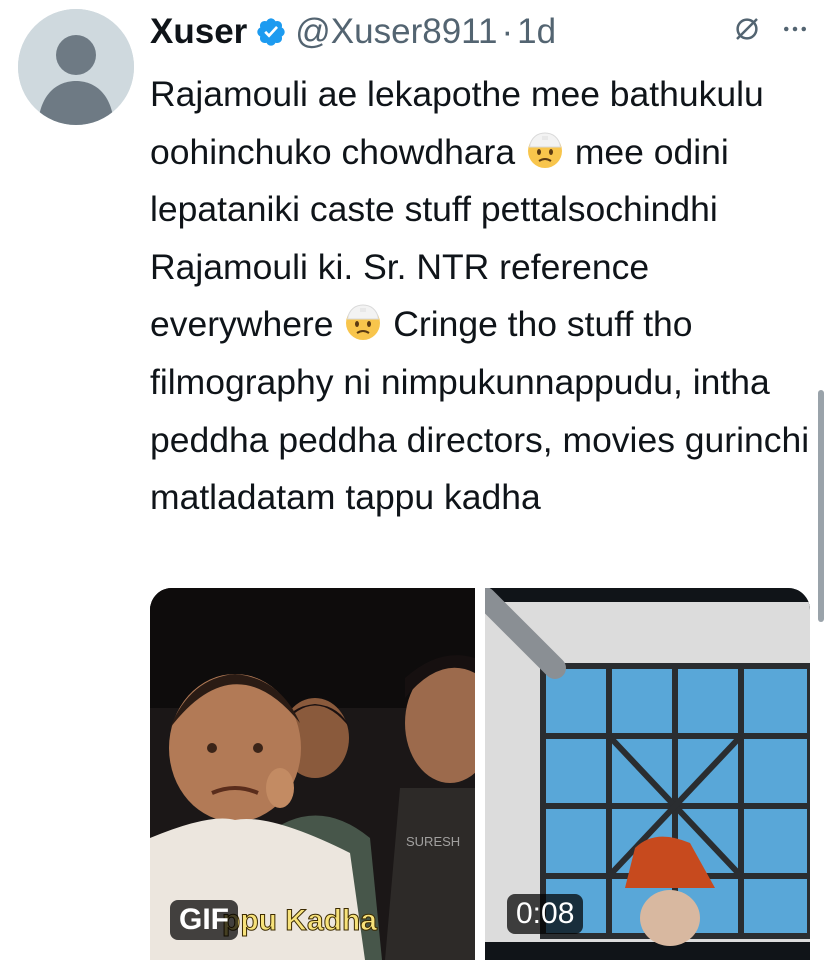  Describe the element at coordinates (300, 921) in the screenshot. I see `gif-caption: ppu Kadha` at that location.